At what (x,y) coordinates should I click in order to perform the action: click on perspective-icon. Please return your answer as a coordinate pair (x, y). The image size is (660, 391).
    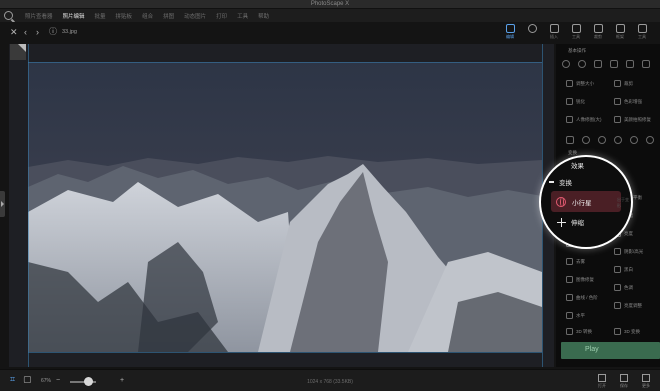
    Looking at the image, I should click on (646, 64).